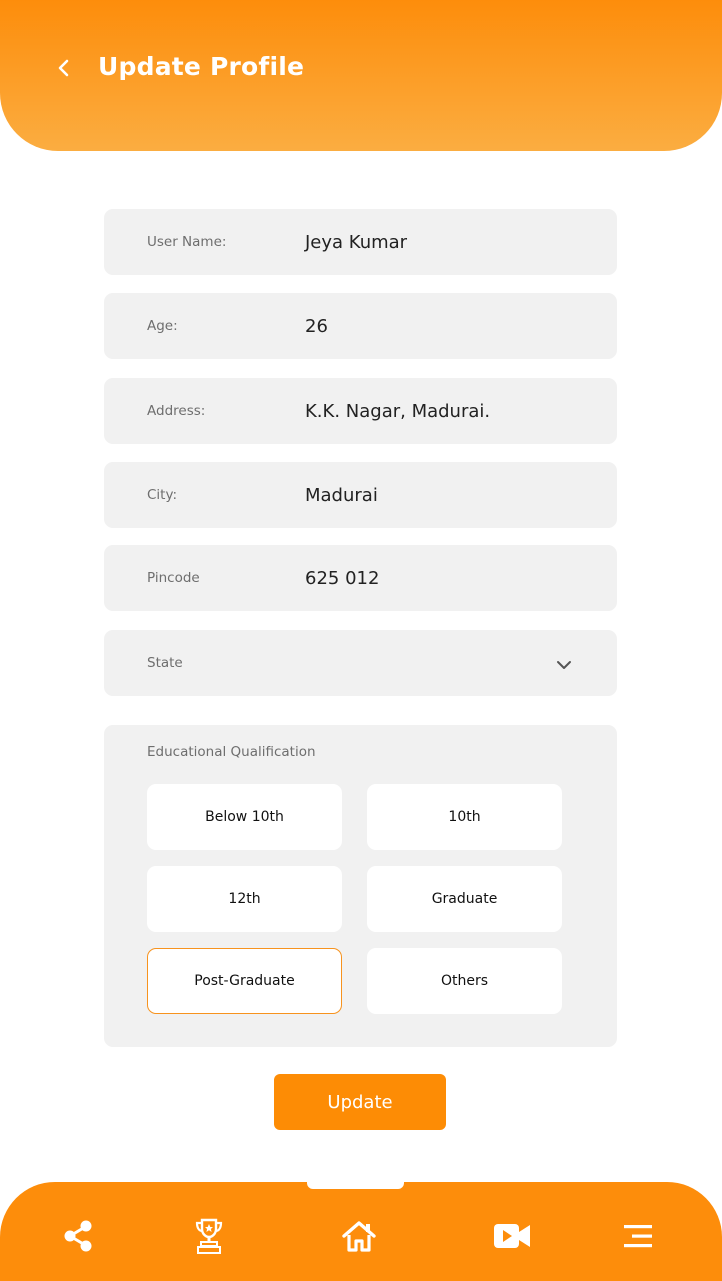 The width and height of the screenshot is (722, 1281). What do you see at coordinates (78, 1236) in the screenshot?
I see `share-icon` at bounding box center [78, 1236].